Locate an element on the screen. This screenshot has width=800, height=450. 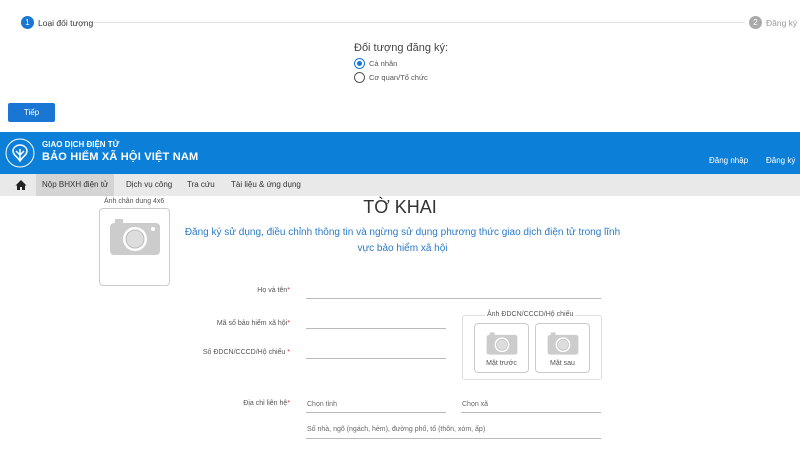
nav-item-tra-cuu: Tra cứu is located at coordinates (201, 185).